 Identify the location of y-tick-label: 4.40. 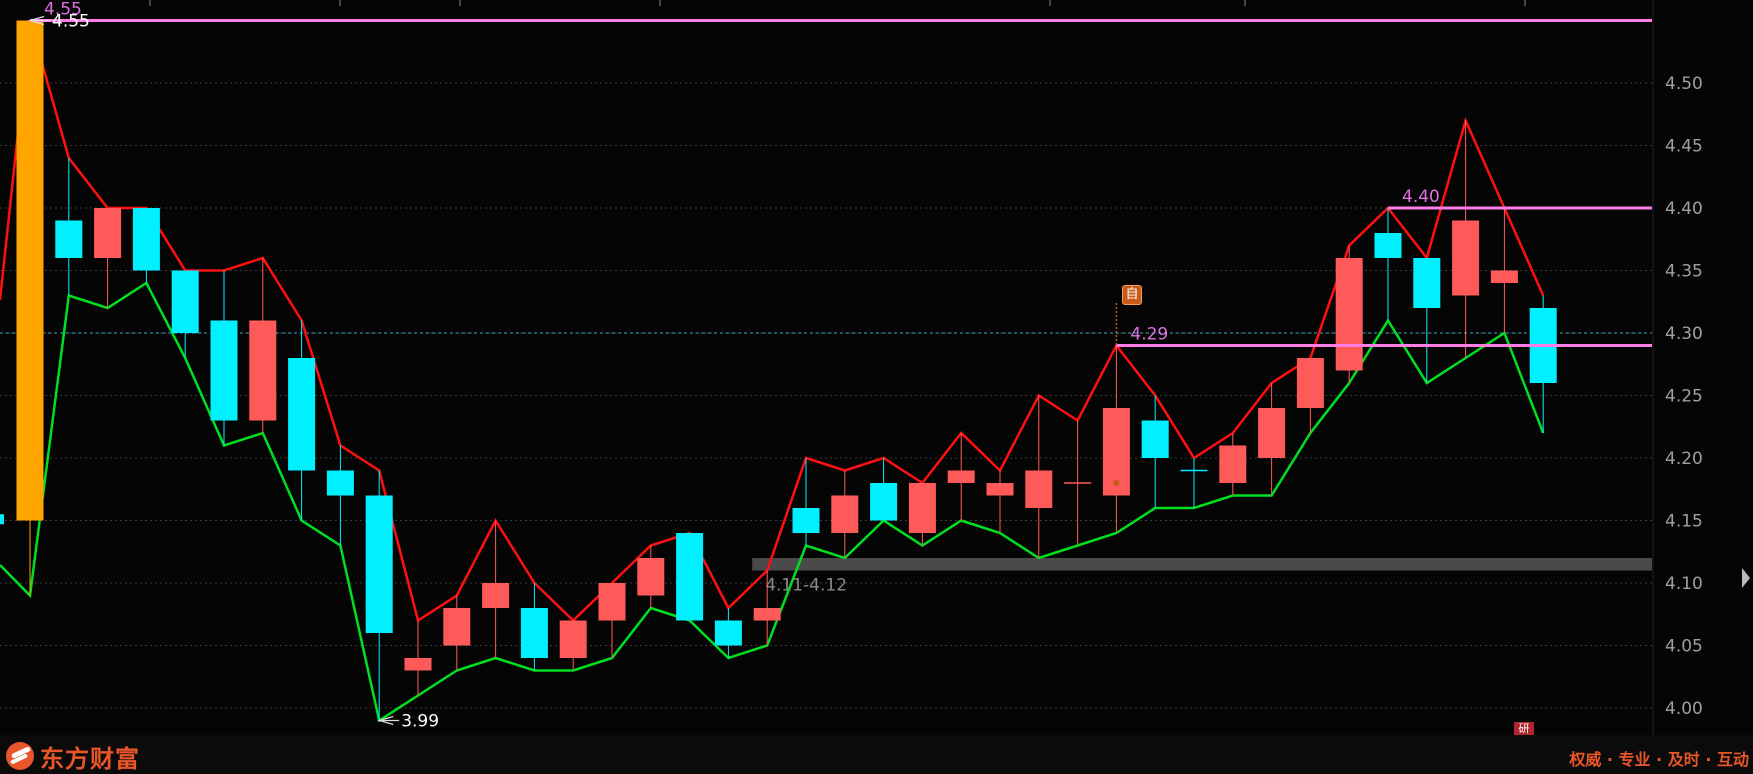
(1684, 209).